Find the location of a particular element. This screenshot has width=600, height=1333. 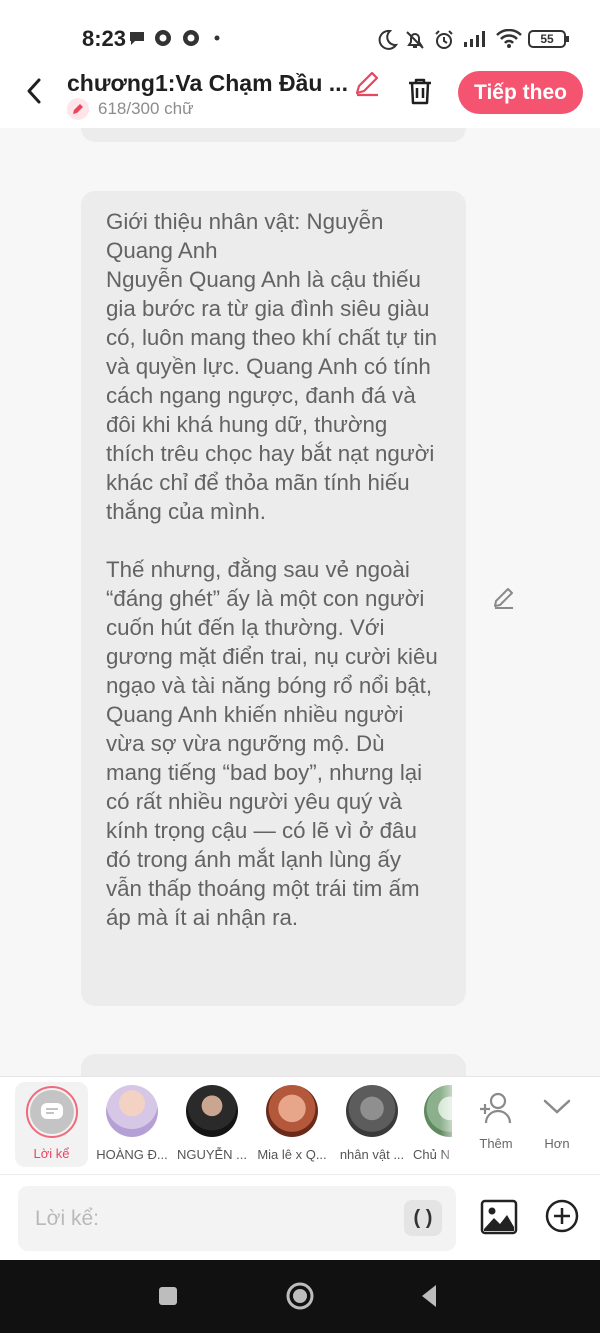

narrator-selector: Lời kể is located at coordinates (51, 1124).